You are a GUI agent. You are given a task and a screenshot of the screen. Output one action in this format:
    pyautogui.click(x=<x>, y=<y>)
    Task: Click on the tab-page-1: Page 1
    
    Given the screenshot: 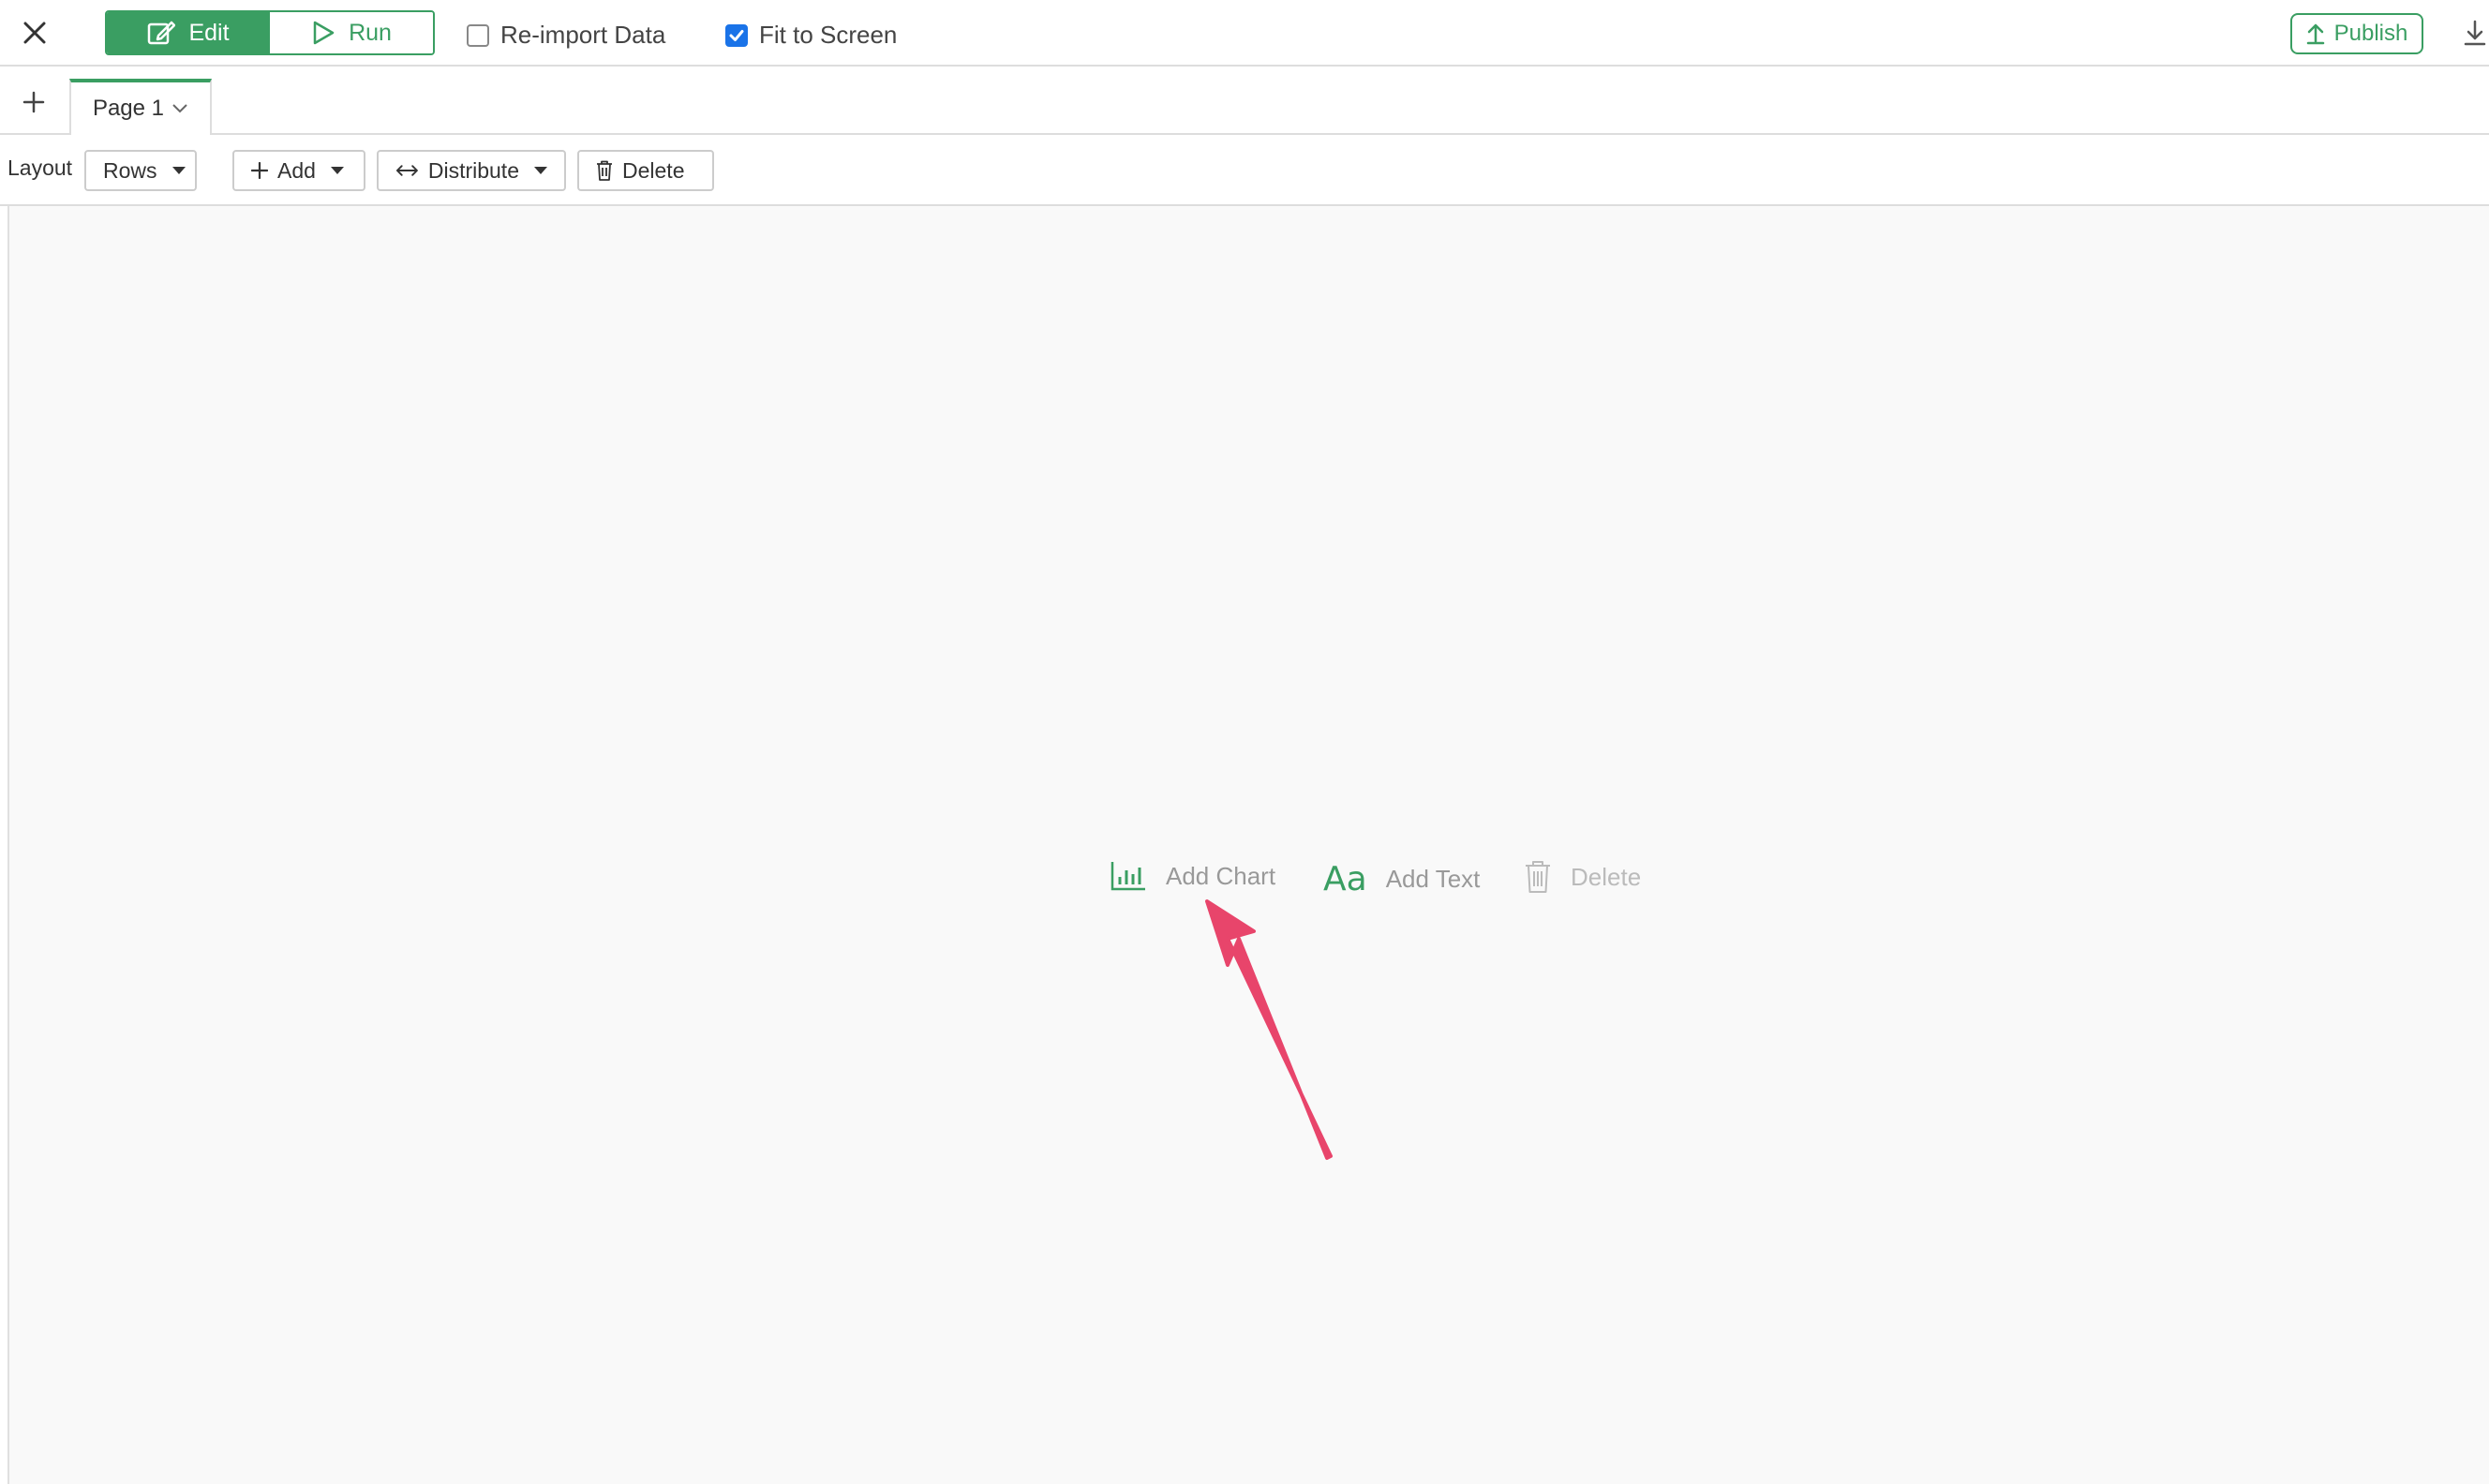 What is the action you would take?
    pyautogui.click(x=140, y=107)
    